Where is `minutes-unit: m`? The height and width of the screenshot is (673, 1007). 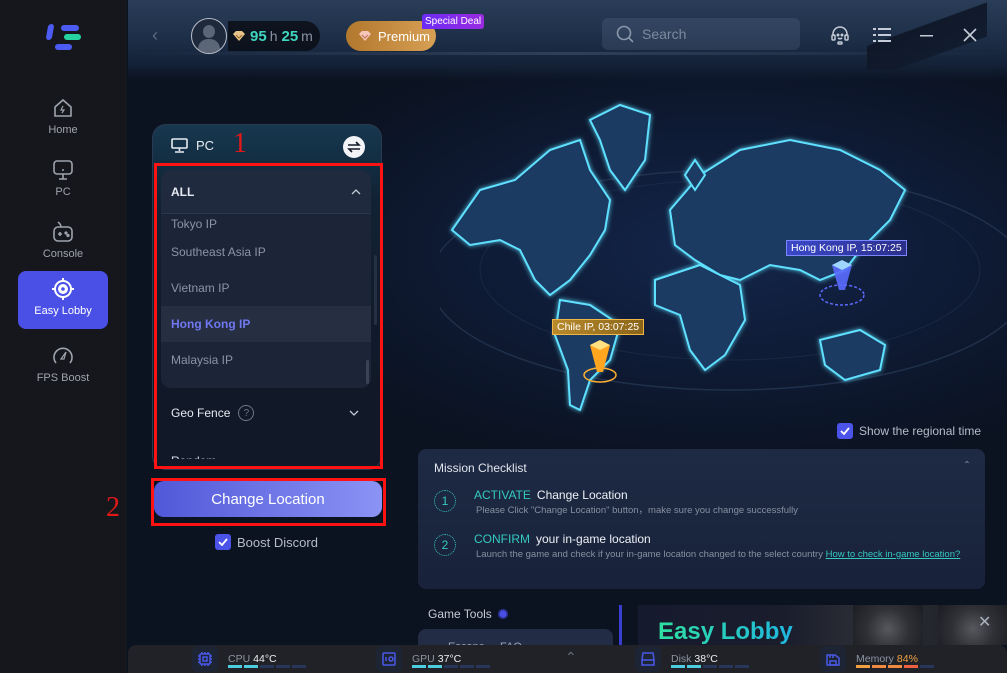 minutes-unit: m is located at coordinates (307, 36).